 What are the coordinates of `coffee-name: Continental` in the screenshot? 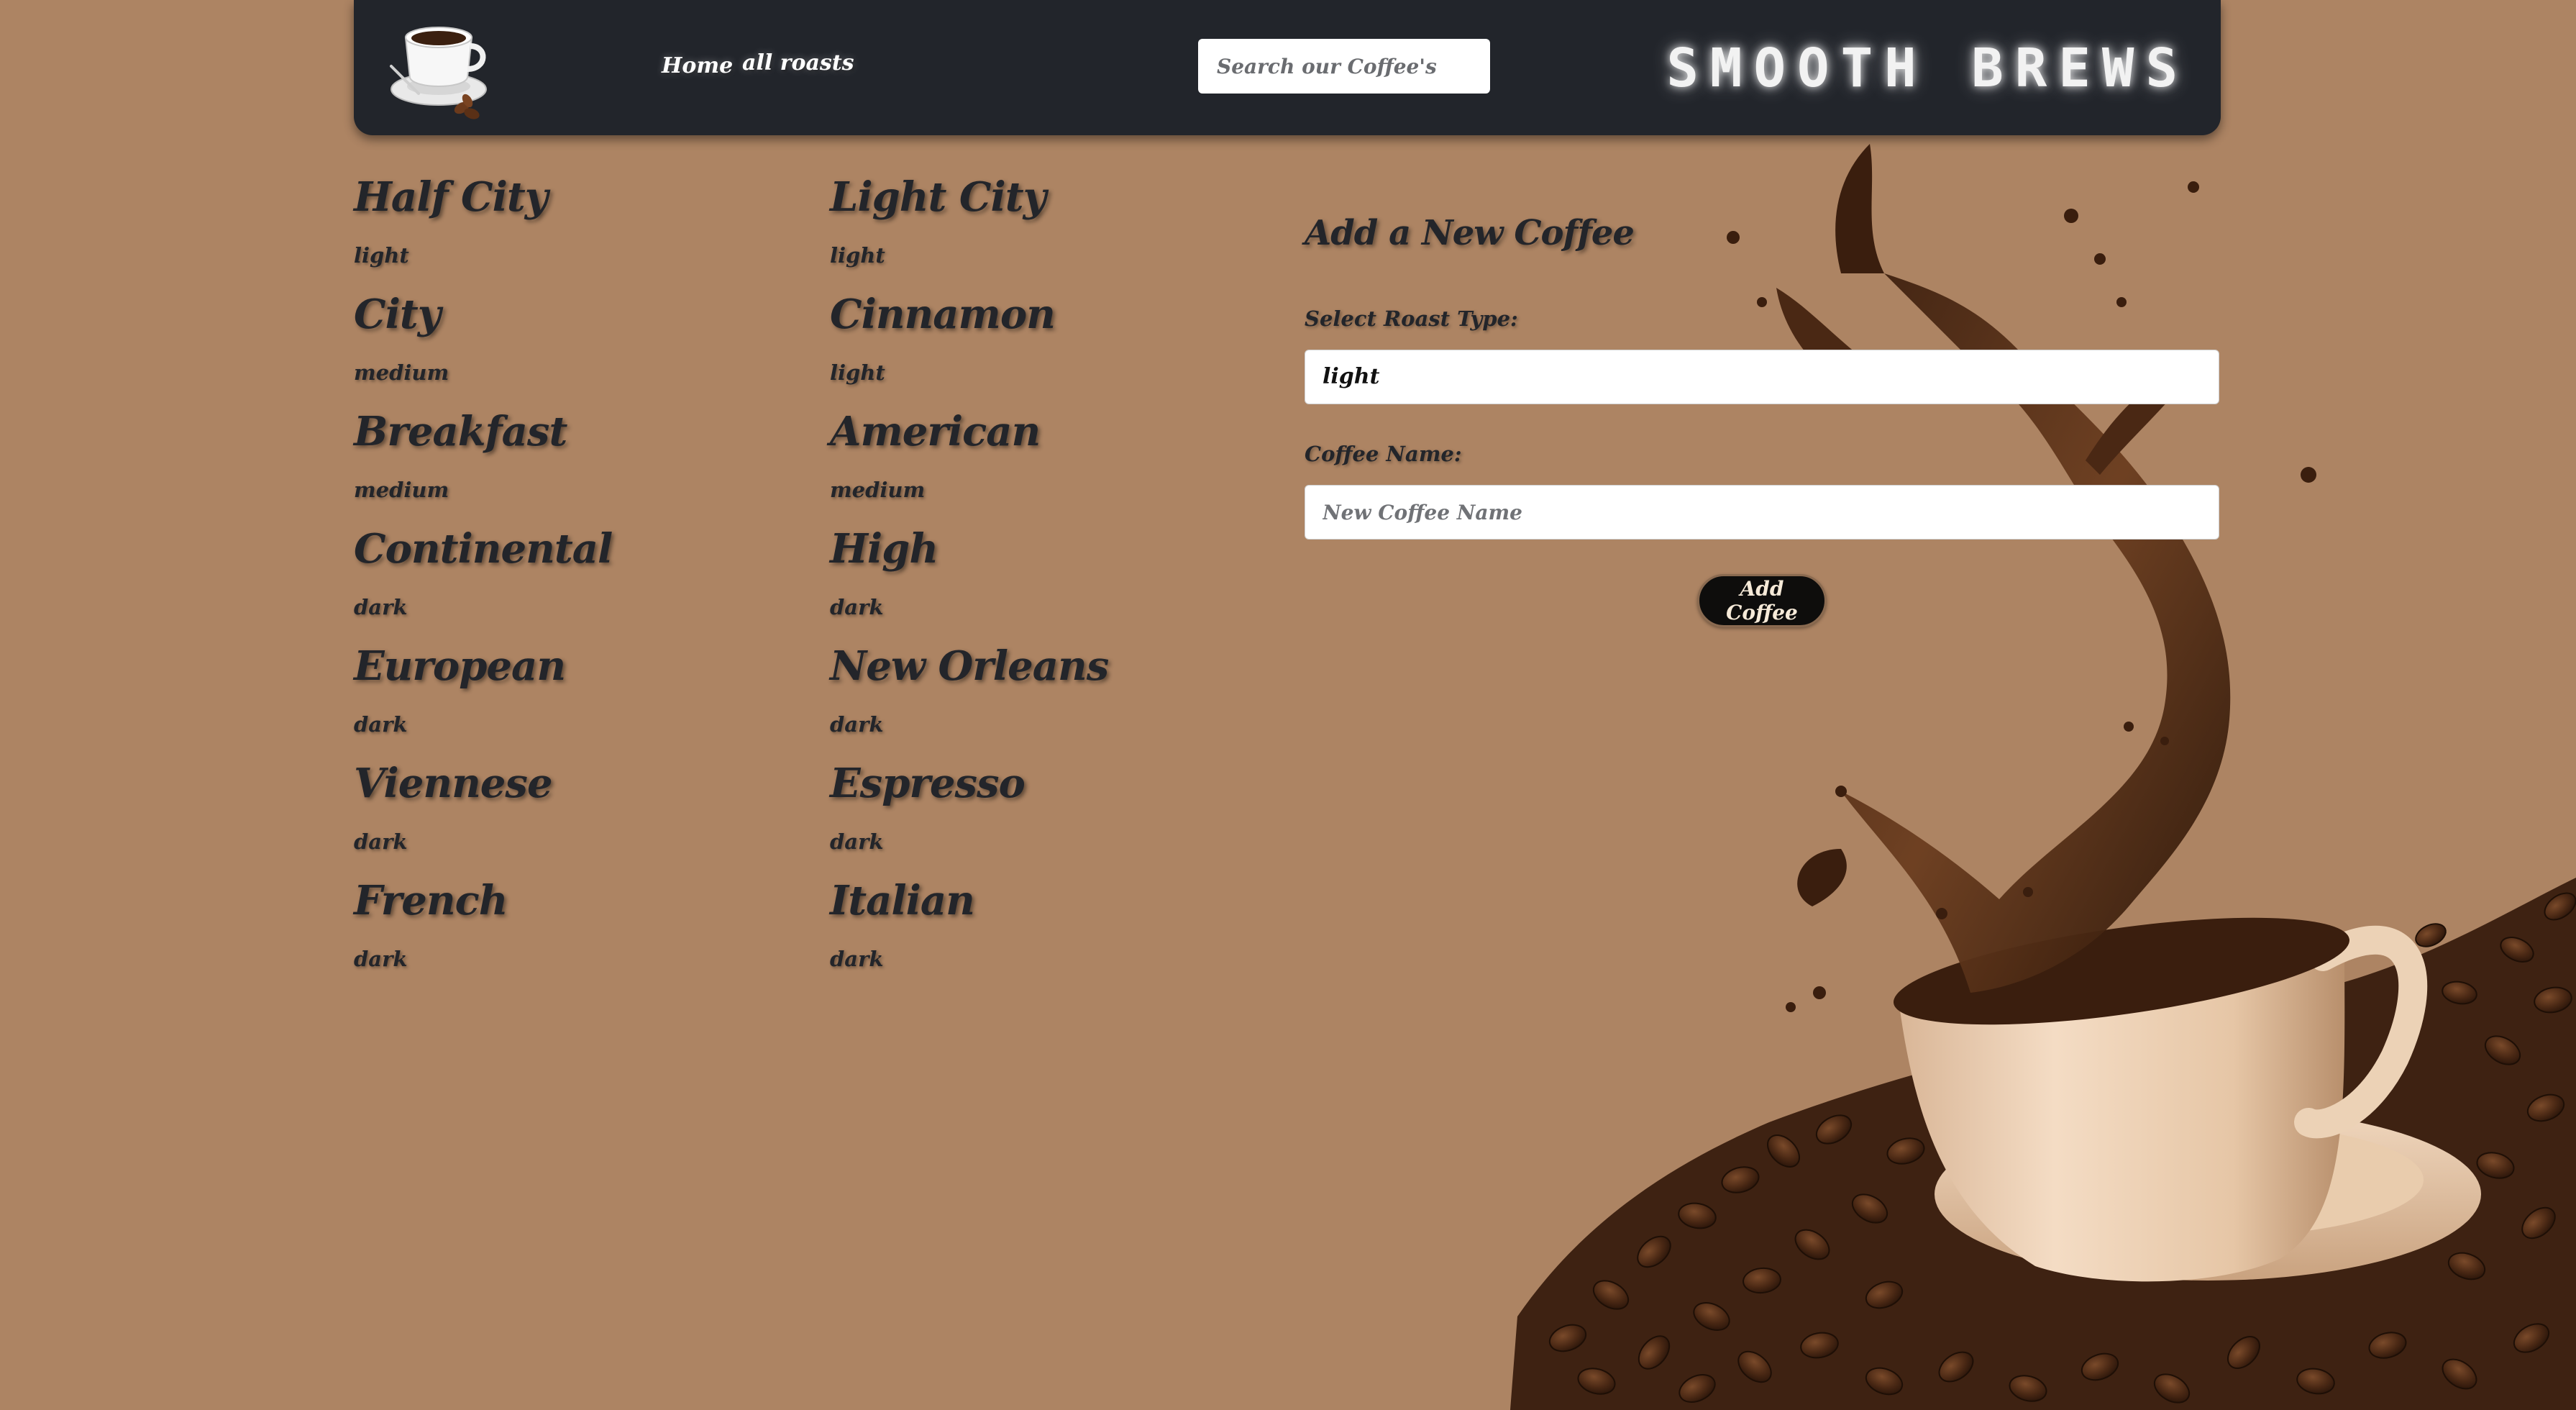 It's located at (483, 549).